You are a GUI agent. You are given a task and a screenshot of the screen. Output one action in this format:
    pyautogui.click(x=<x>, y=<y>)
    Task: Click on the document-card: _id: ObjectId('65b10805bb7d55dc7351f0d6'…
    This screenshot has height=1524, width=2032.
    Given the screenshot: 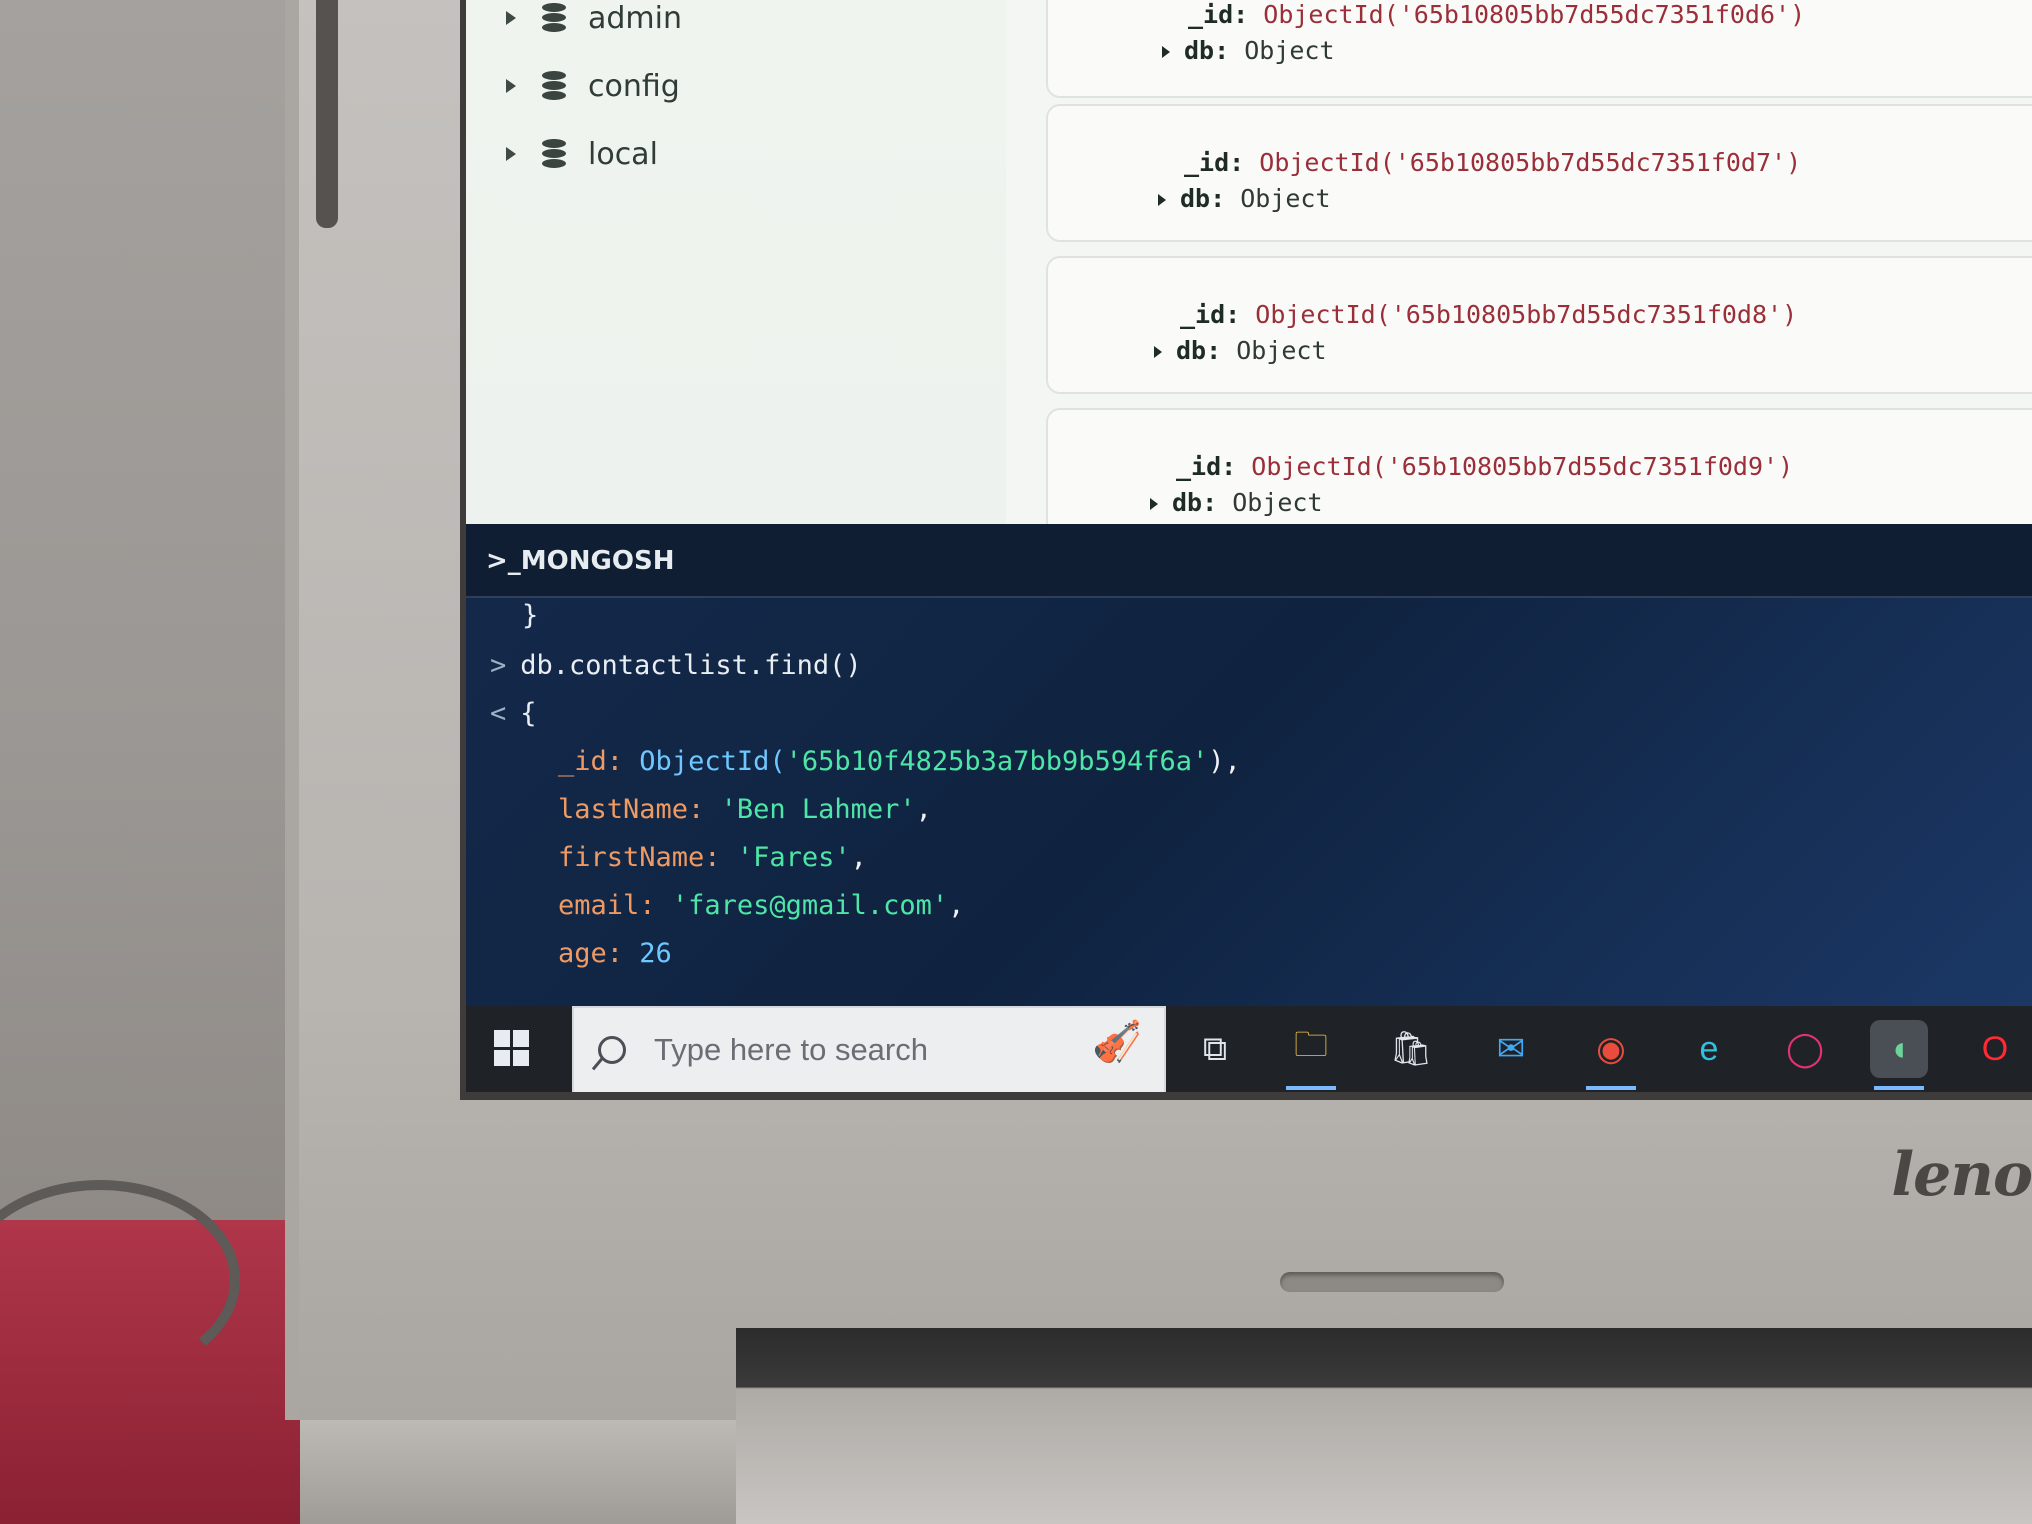 What is the action you would take?
    pyautogui.click(x=1539, y=49)
    